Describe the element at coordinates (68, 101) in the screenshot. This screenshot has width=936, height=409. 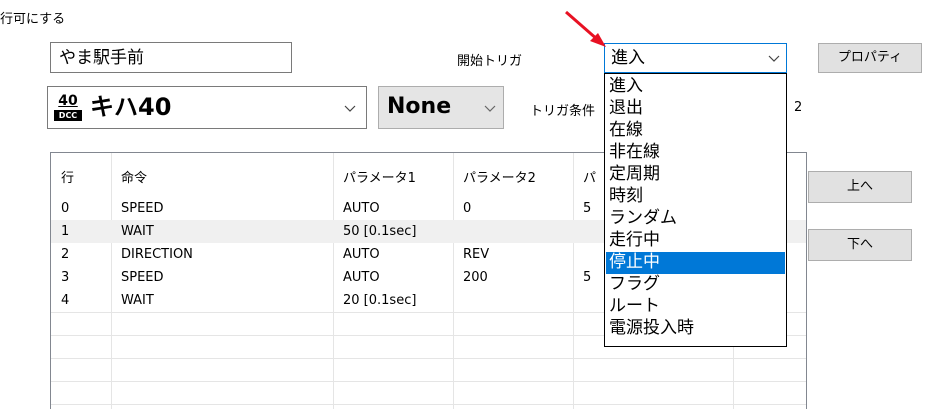
I see `dcc-address-number: 40` at that location.